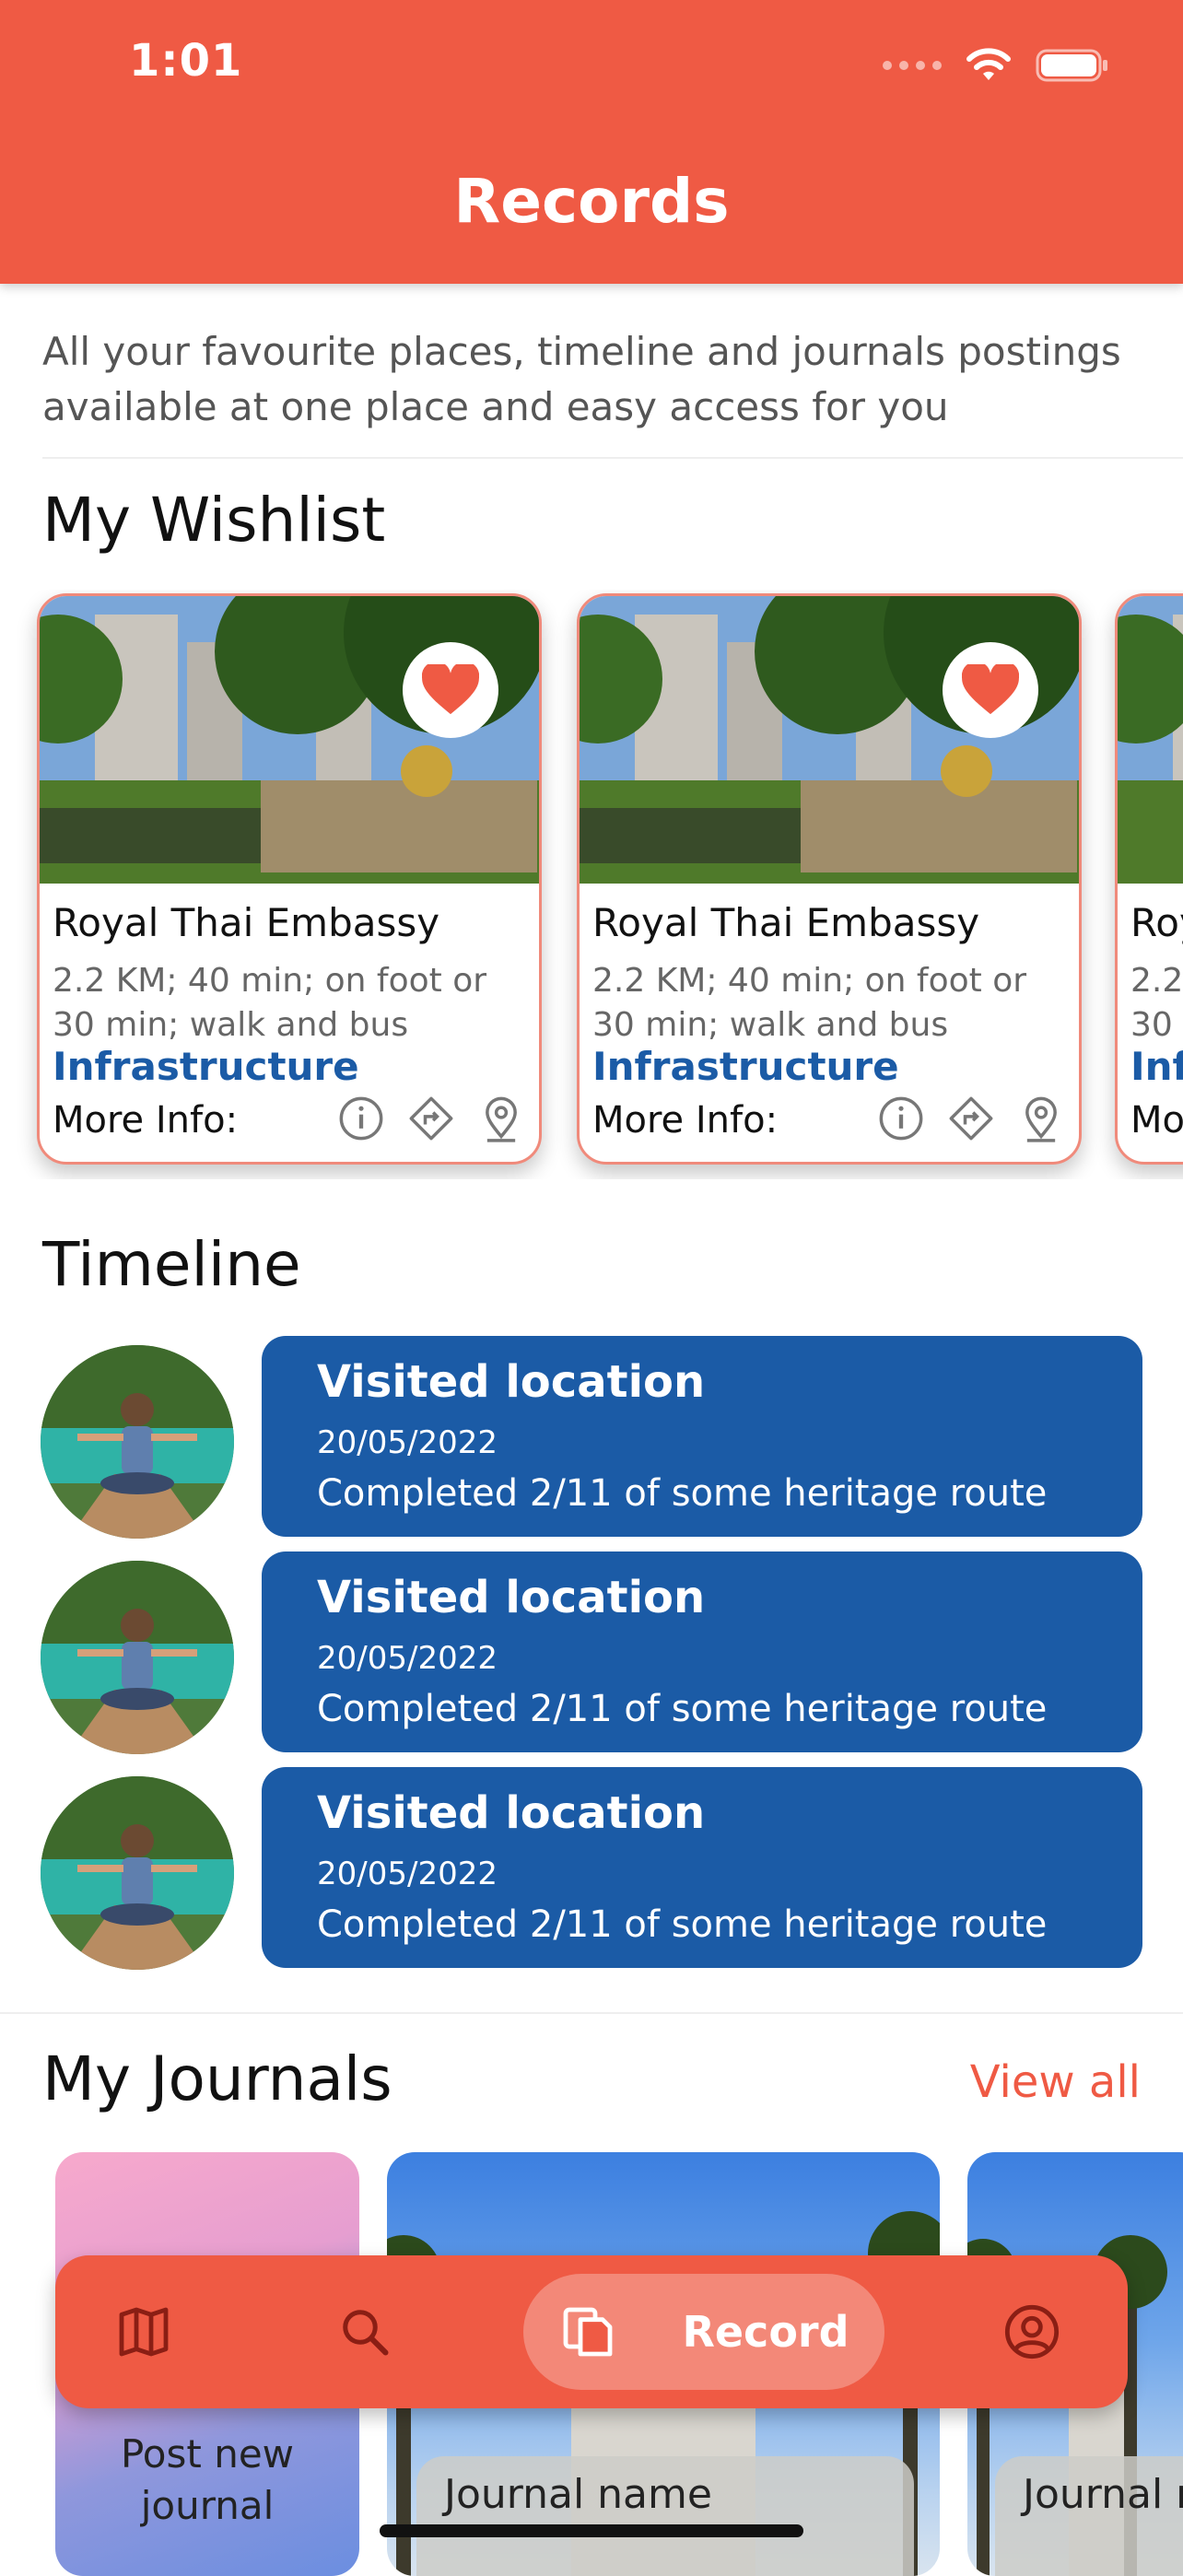 This screenshot has height=2576, width=1183. What do you see at coordinates (912, 65) in the screenshot?
I see `signal-icon` at bounding box center [912, 65].